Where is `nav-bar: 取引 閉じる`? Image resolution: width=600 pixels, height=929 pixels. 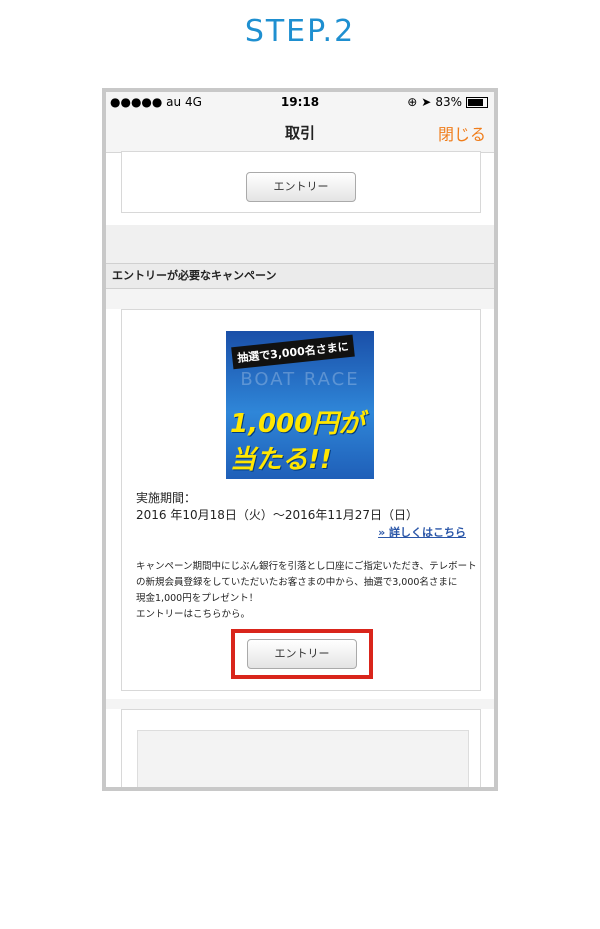
nav-bar: 取引 閉じる is located at coordinates (300, 132).